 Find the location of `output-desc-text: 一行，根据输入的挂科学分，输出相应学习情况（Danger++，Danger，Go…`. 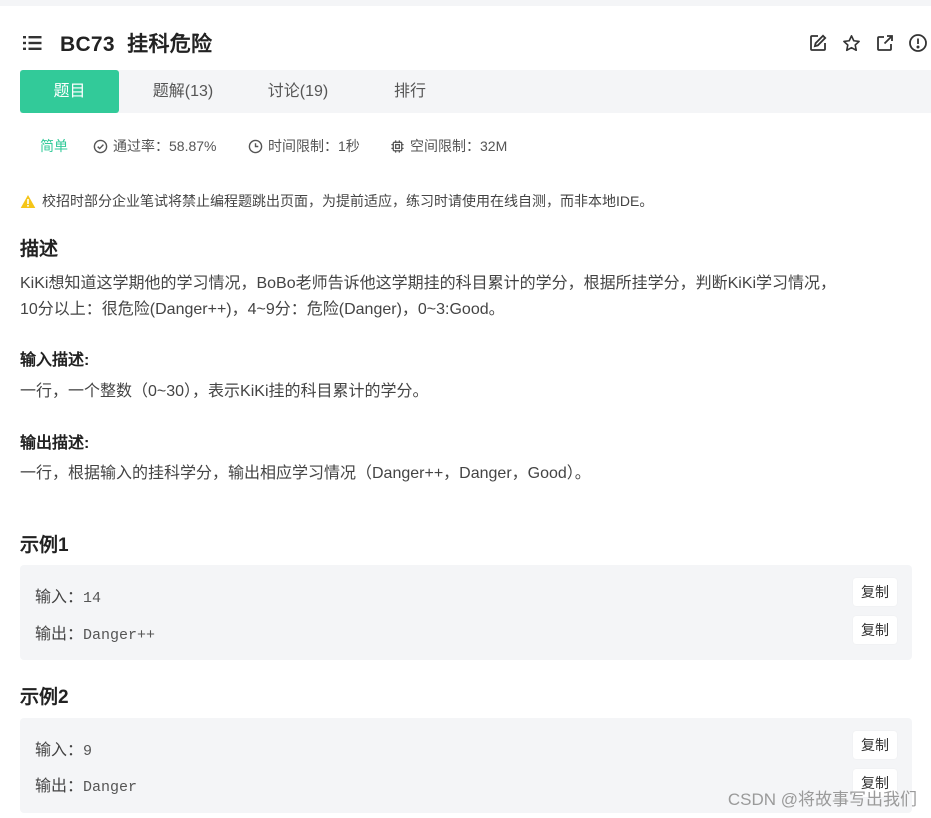

output-desc-text: 一行，根据输入的挂科学分，输出相应学习情况（Danger++，Danger，Go… is located at coordinates (305, 473).